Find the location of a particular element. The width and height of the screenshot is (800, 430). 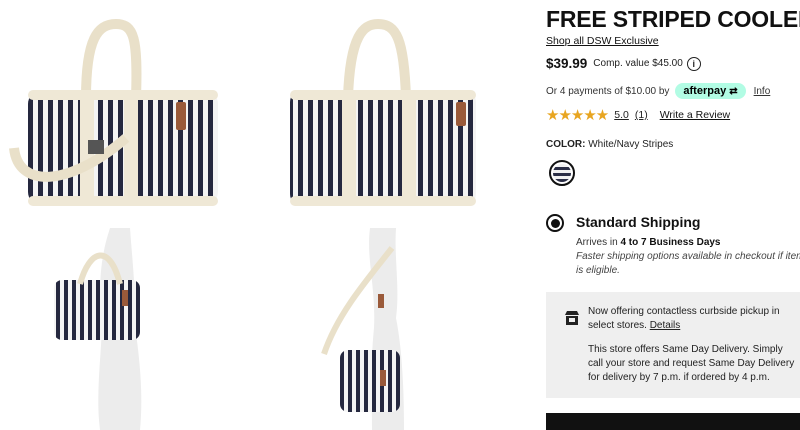

details-link: Details is located at coordinates (665, 325).